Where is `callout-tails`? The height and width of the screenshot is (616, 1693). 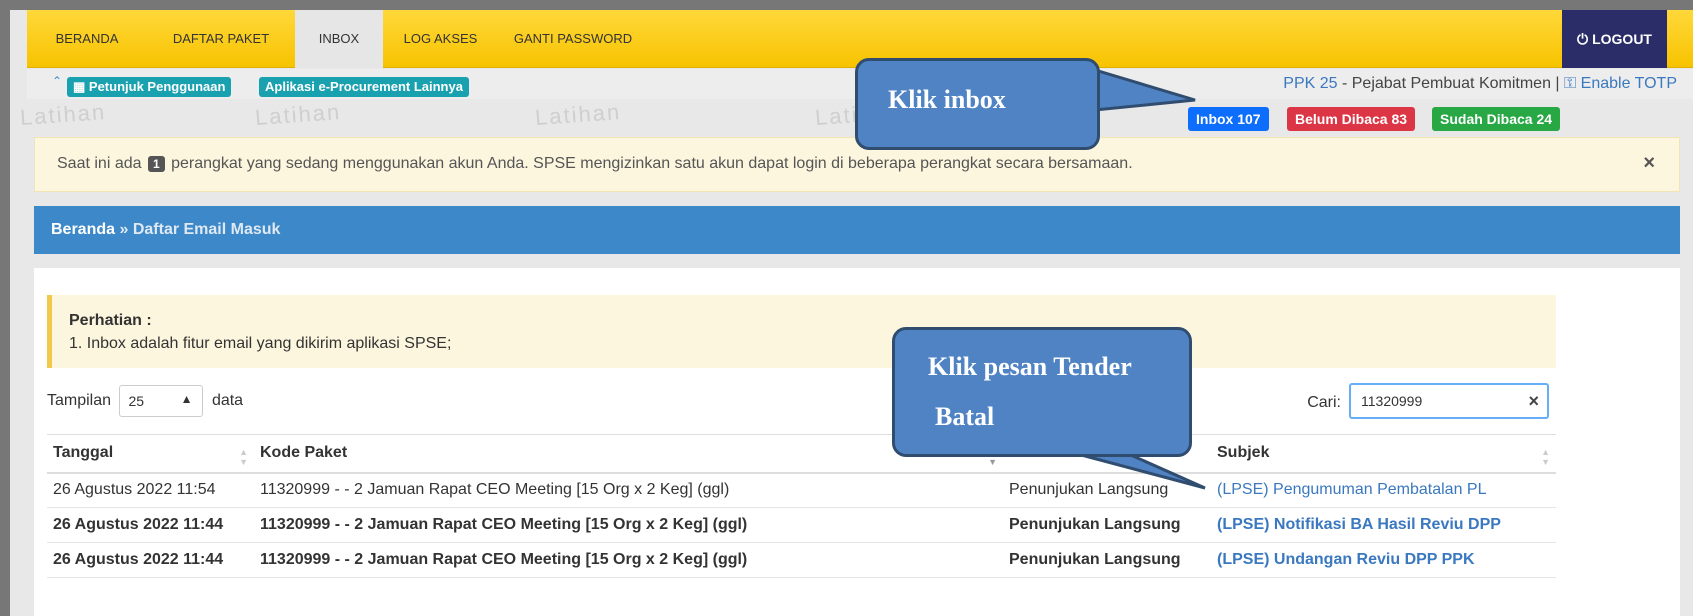
callout-tails is located at coordinates (1130, 278).